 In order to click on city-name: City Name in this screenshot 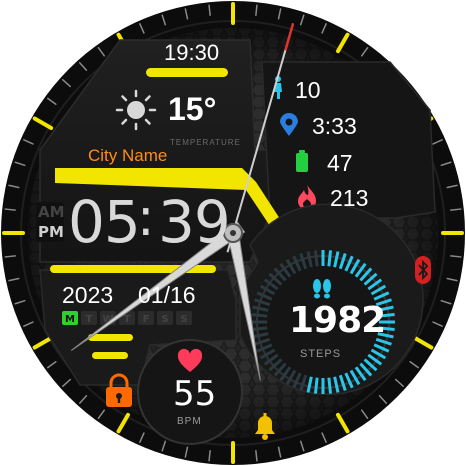, I will do `click(128, 155)`.